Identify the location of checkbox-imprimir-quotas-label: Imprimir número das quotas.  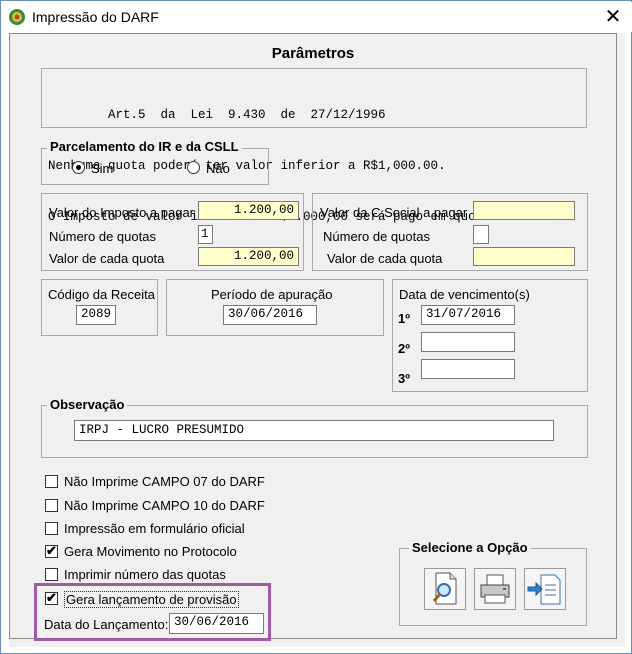
(145, 574).